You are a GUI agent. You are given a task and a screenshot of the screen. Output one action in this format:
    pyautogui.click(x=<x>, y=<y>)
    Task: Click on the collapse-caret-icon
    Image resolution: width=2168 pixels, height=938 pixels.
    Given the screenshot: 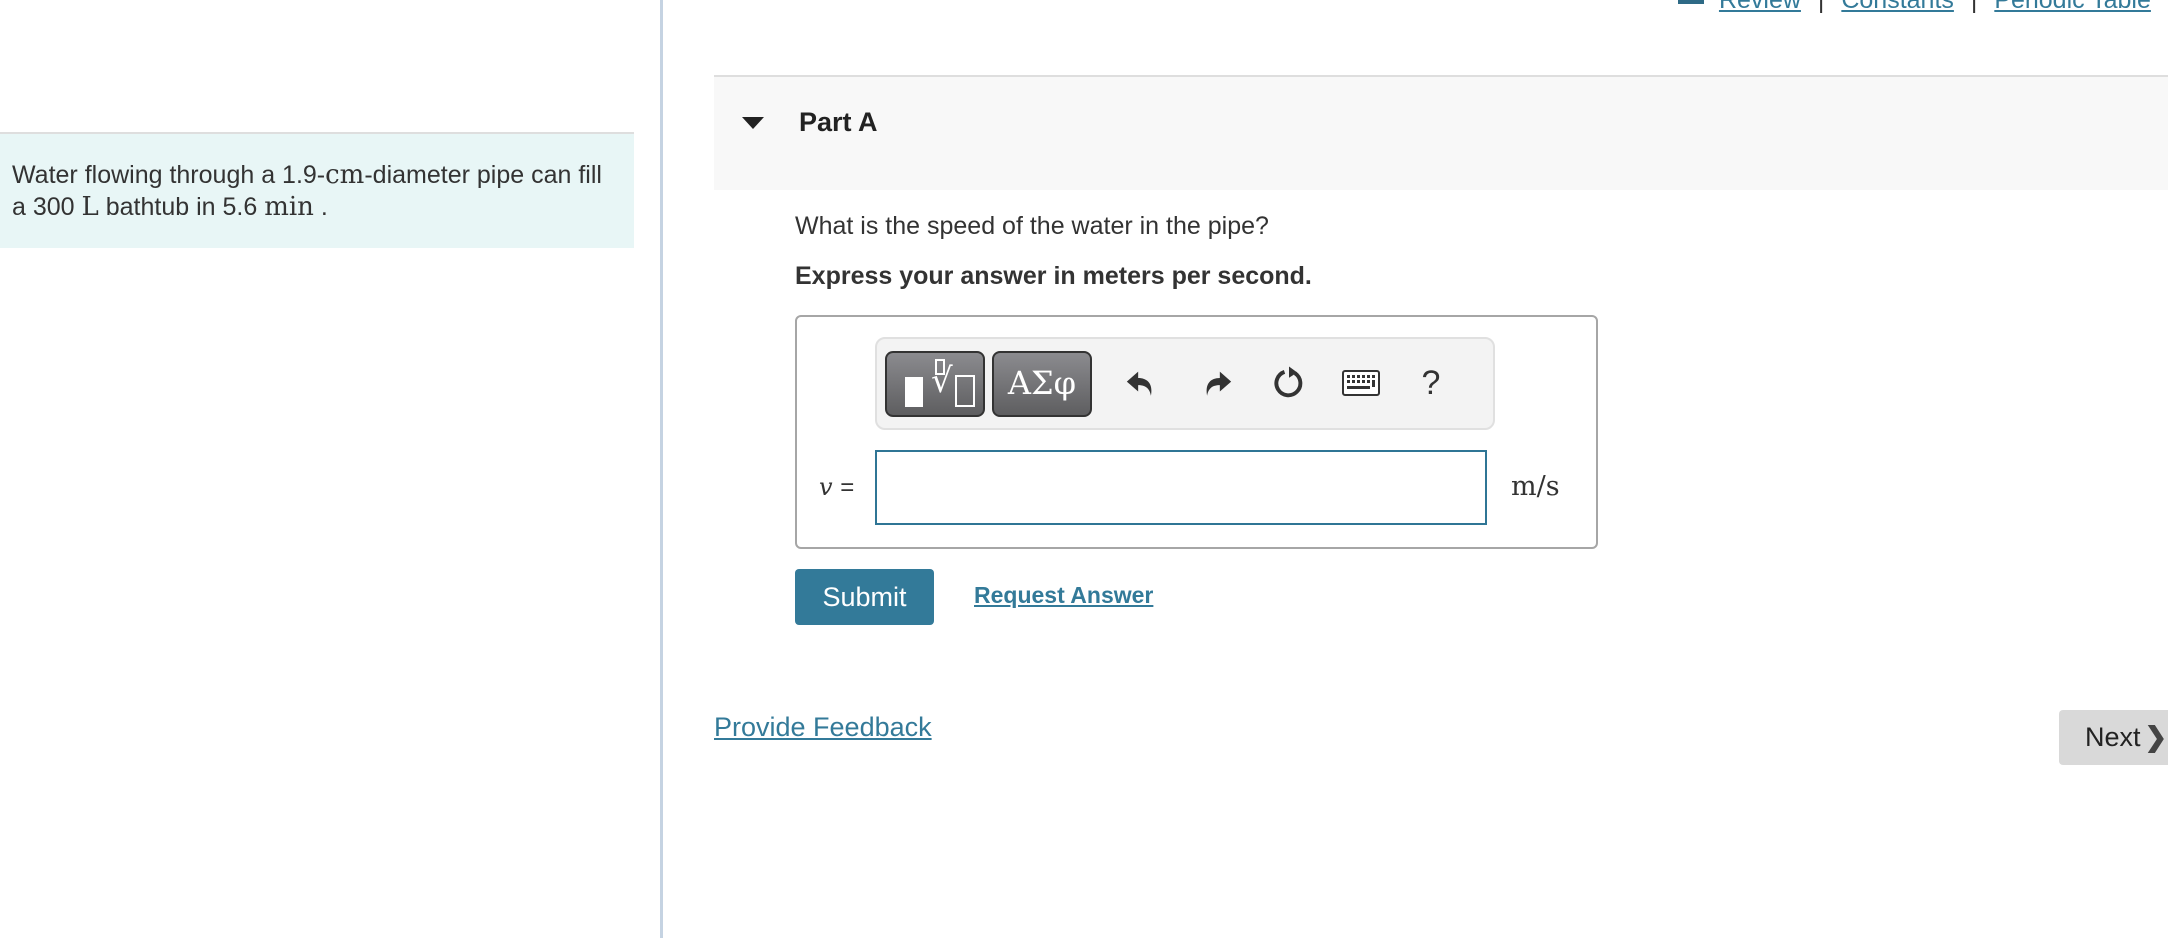 What is the action you would take?
    pyautogui.click(x=753, y=123)
    